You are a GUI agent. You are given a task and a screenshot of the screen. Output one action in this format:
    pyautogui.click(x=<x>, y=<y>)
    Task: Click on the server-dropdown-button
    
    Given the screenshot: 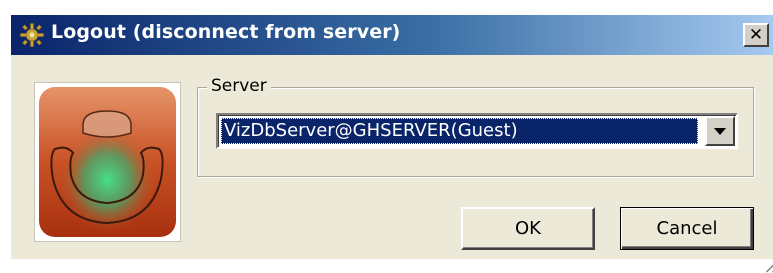 What is the action you would take?
    pyautogui.click(x=720, y=131)
    